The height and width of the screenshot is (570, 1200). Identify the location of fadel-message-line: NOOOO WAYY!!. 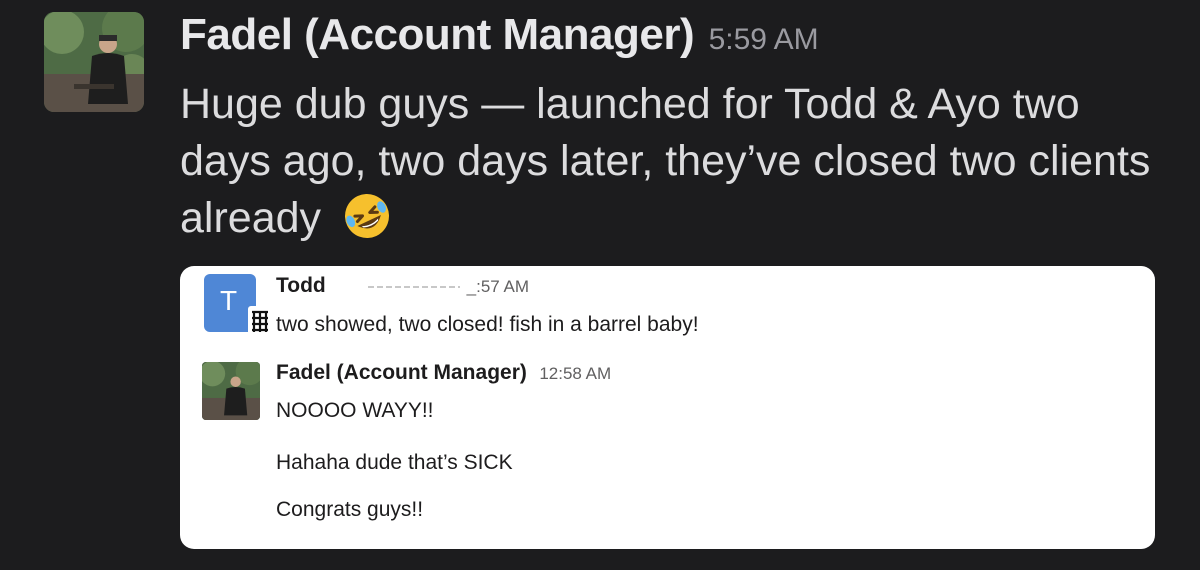
(355, 410).